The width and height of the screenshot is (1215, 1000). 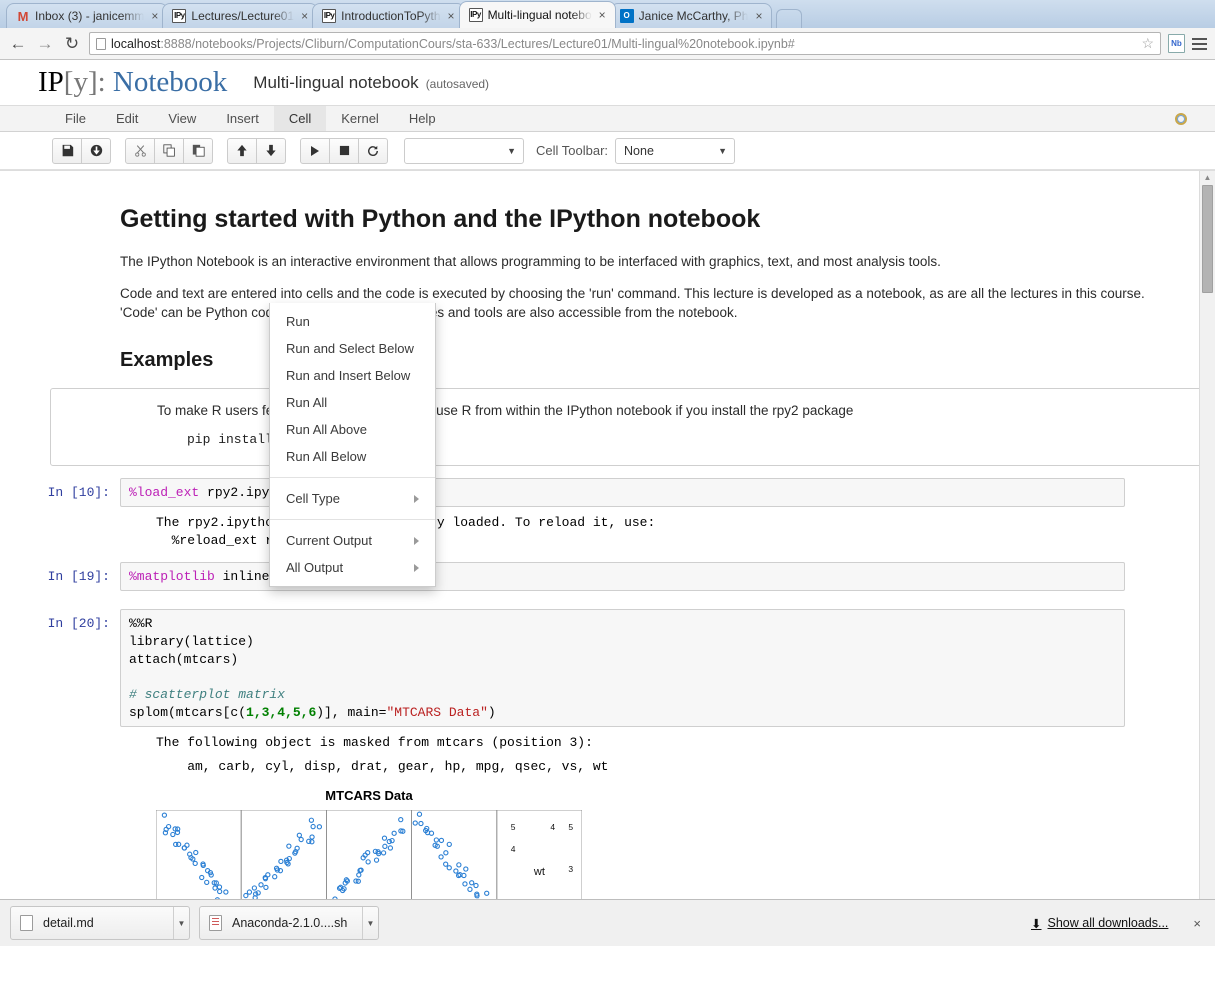 I want to click on download-file-name: Anaconda-2.1.0....sh, so click(x=290, y=923).